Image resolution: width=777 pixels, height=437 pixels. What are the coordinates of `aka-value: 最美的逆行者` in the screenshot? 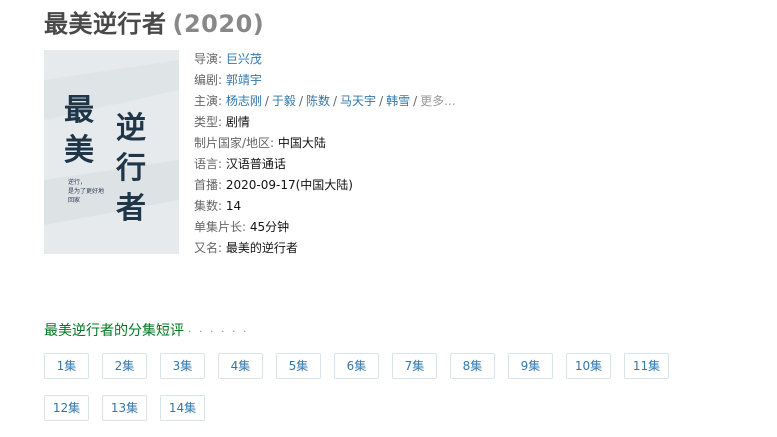 It's located at (261, 248).